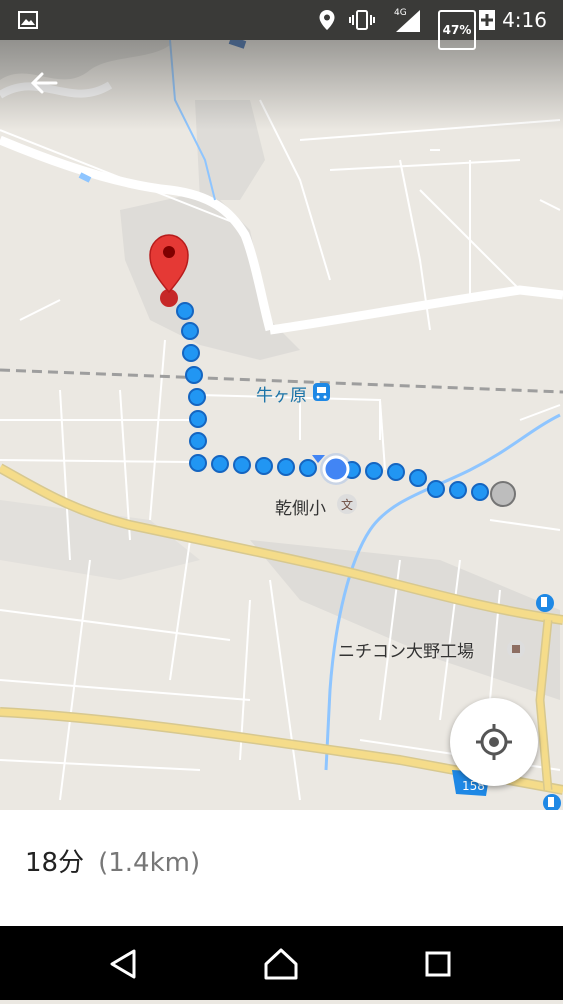 The width and height of the screenshot is (563, 1004). Describe the element at coordinates (524, 20) in the screenshot. I see `status-time: 4:16` at that location.